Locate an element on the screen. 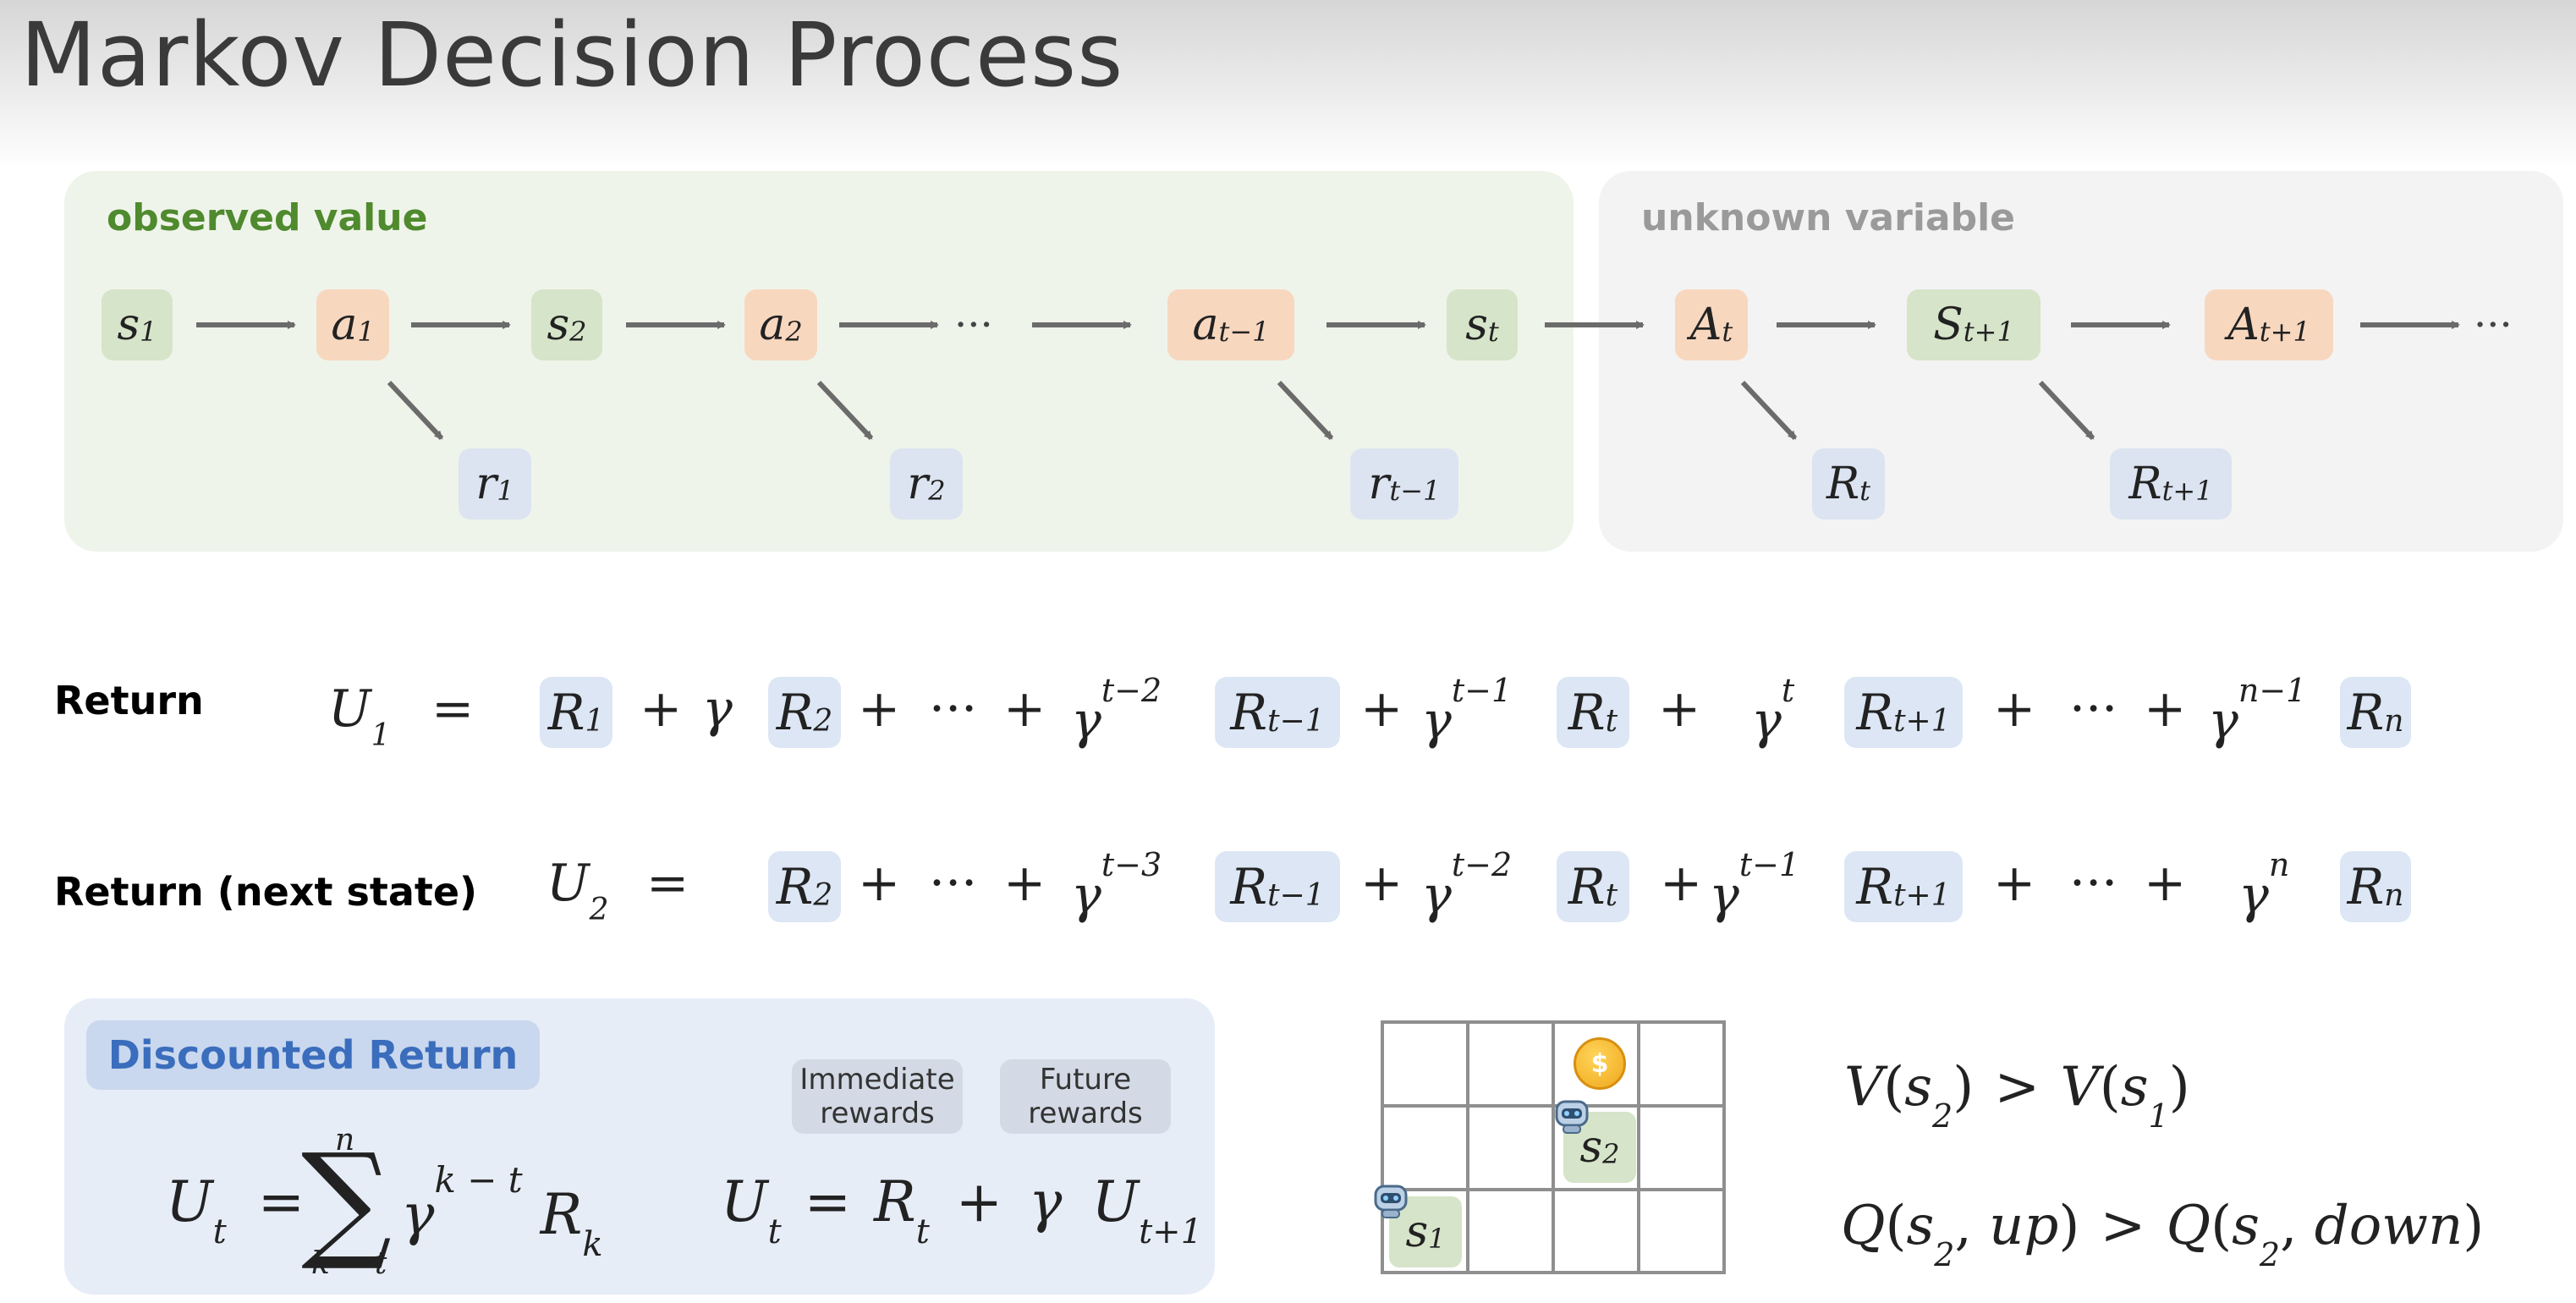  sum-formula-body: γk − t Rk is located at coordinates (502, 1212).